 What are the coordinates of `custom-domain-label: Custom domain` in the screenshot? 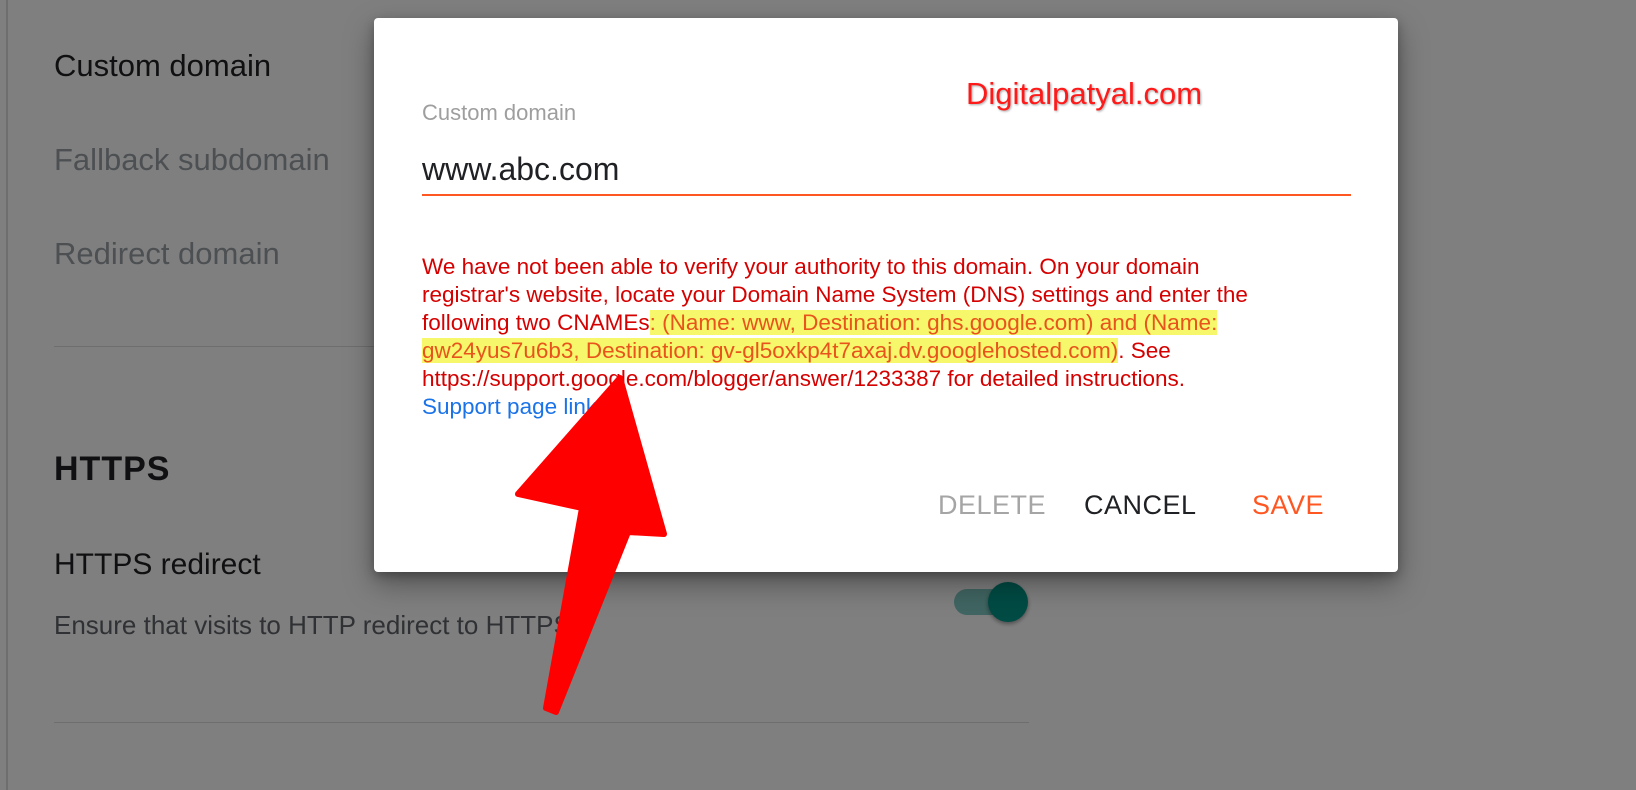 It's located at (499, 112).